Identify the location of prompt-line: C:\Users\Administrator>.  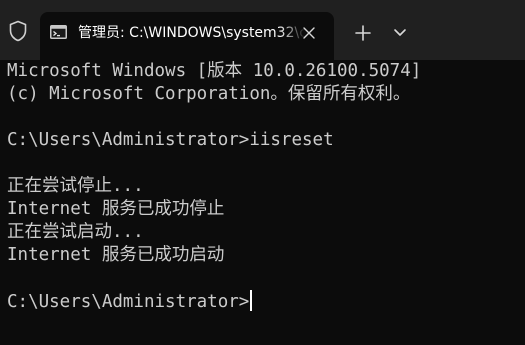
(130, 301).